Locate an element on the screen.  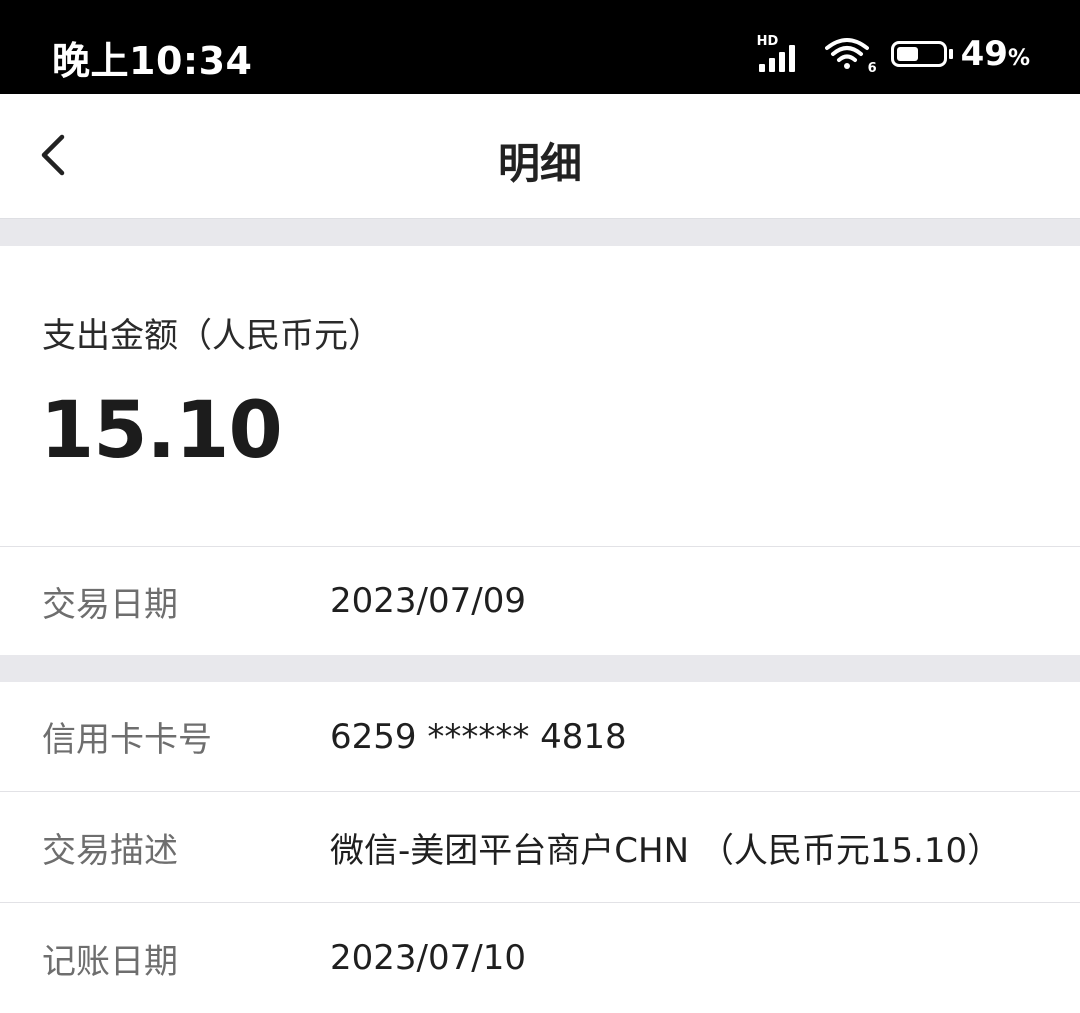
status-bar: 晚上10:34 HD 6 49% is located at coordinates (540, 47).